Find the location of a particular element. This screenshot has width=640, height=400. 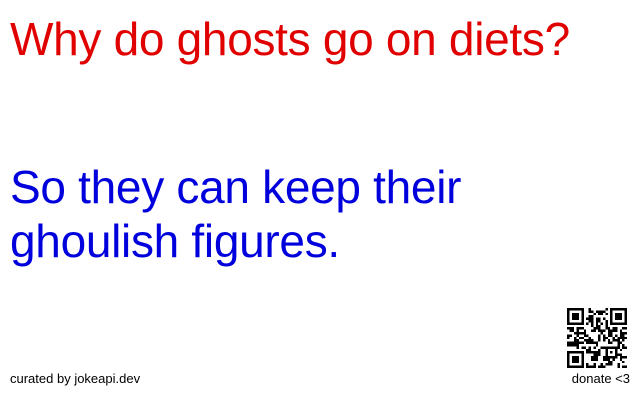

joke-setup: Why do ghosts go on diets? is located at coordinates (290, 39).